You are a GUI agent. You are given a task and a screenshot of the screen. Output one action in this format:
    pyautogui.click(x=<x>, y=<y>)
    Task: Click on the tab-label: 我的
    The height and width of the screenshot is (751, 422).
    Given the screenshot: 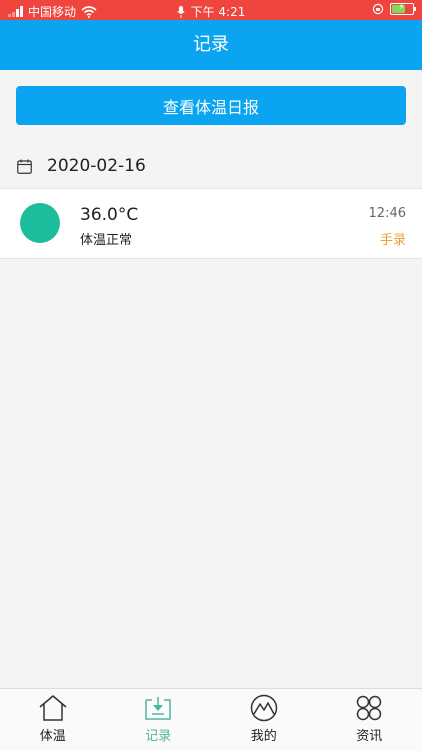 What is the action you would take?
    pyautogui.click(x=264, y=734)
    